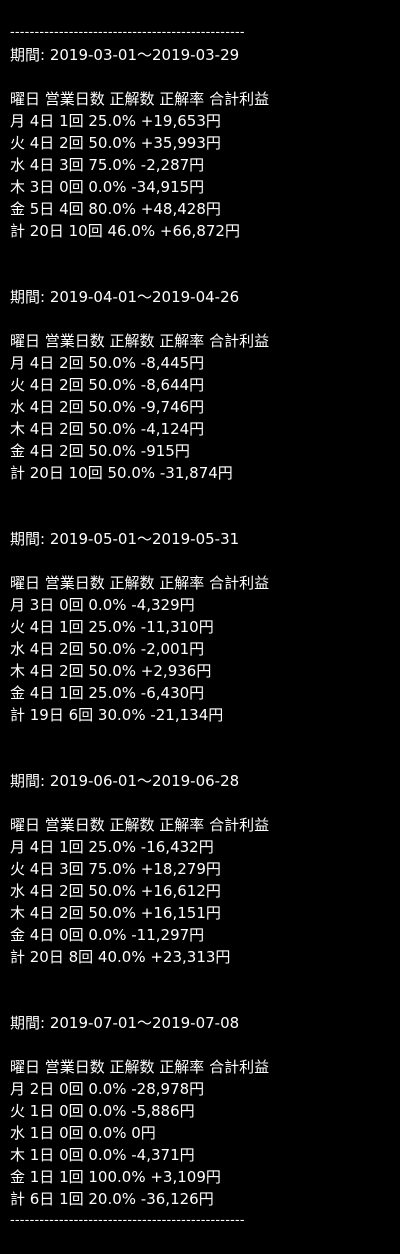 The height and width of the screenshot is (1254, 400). I want to click on table-row: 木 4日 2回 50.0% -4,124円, so click(107, 429).